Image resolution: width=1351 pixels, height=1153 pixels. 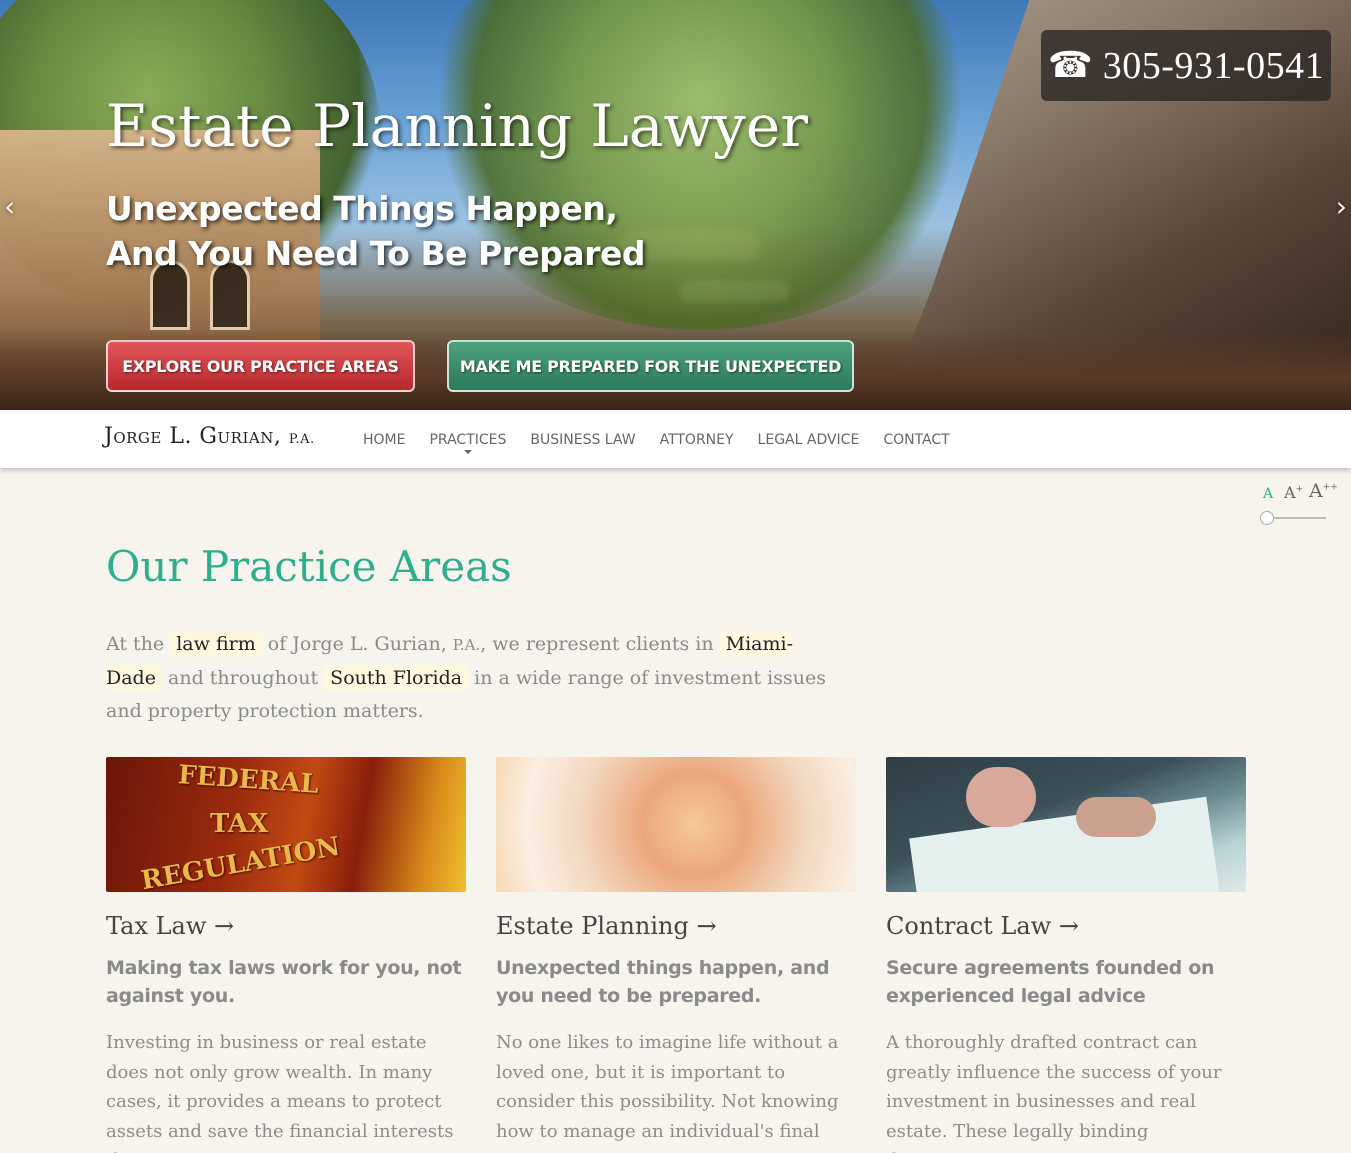 What do you see at coordinates (309, 566) in the screenshot?
I see `section-title: Our Practice Areas` at bounding box center [309, 566].